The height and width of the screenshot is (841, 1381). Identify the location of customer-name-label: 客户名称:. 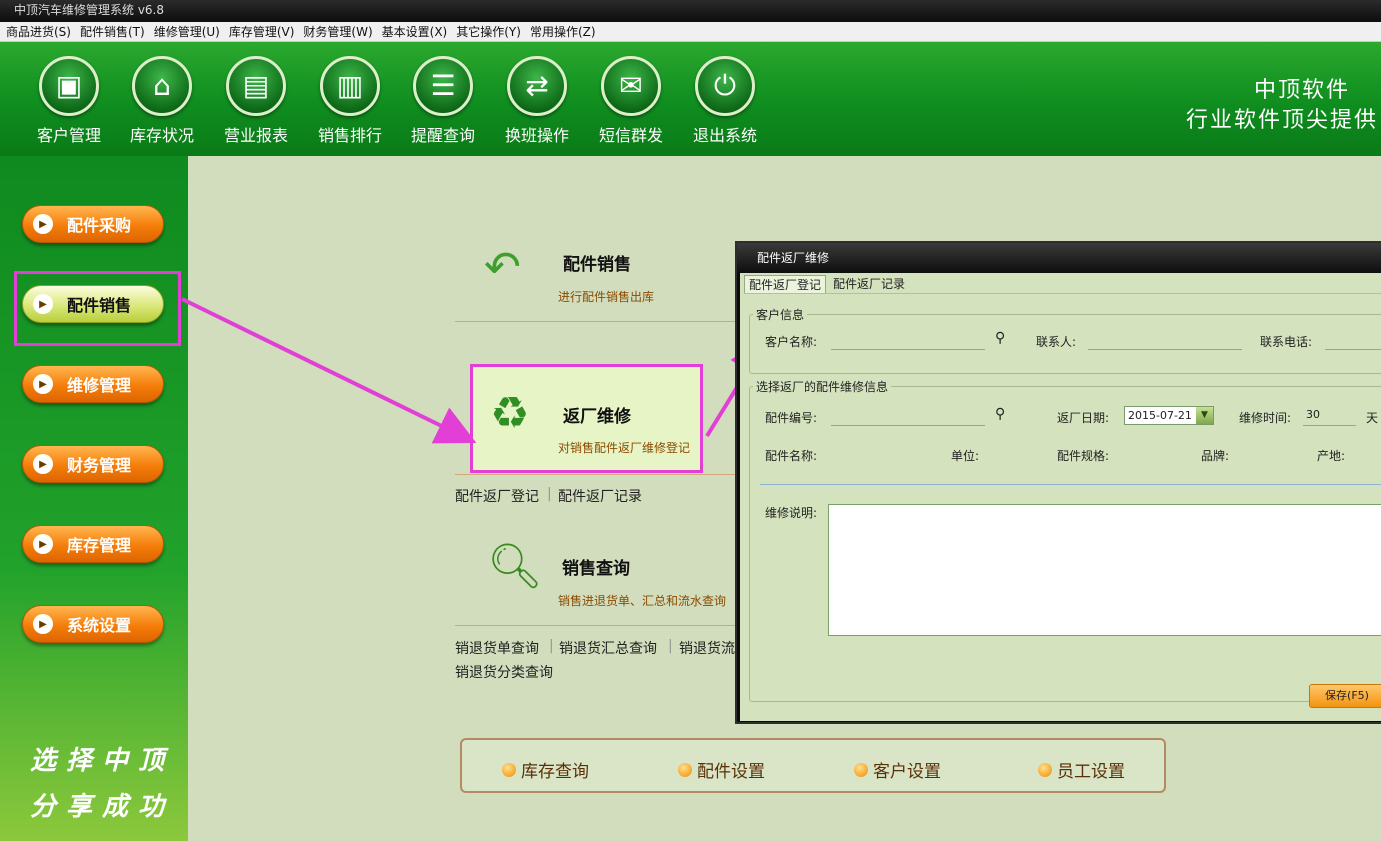
(791, 342).